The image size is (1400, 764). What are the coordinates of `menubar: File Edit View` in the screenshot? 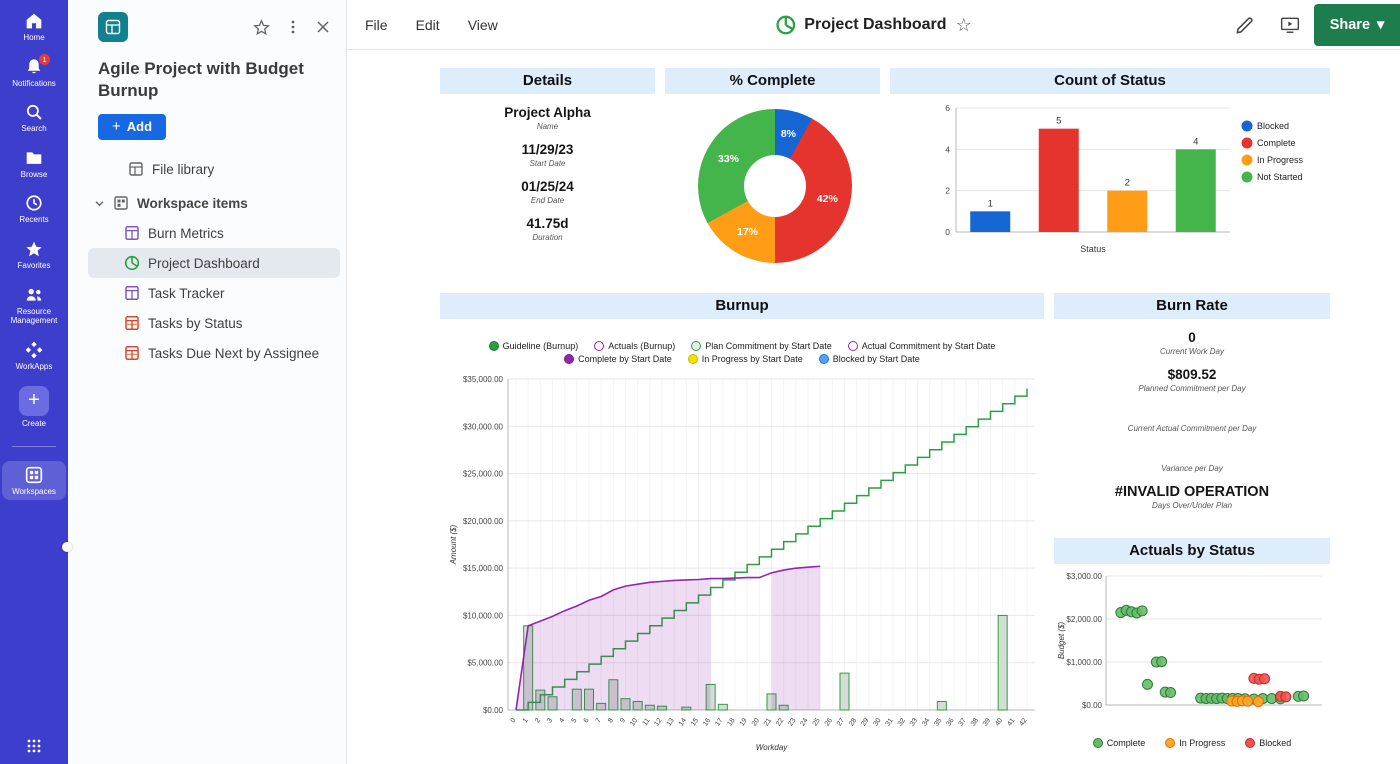 It's located at (422, 25).